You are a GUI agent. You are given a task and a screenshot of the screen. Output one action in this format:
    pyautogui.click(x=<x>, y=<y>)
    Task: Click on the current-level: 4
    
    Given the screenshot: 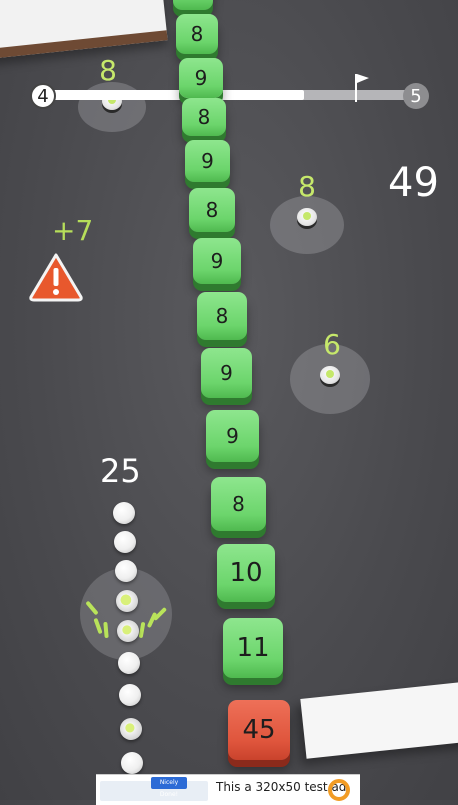 What is the action you would take?
    pyautogui.click(x=43, y=96)
    